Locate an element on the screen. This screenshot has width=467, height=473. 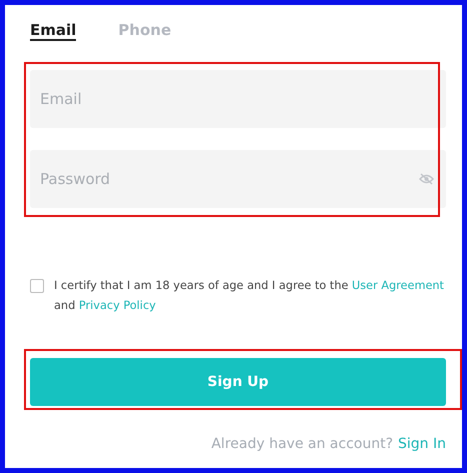
sign-in-link: Sign In is located at coordinates (422, 444).